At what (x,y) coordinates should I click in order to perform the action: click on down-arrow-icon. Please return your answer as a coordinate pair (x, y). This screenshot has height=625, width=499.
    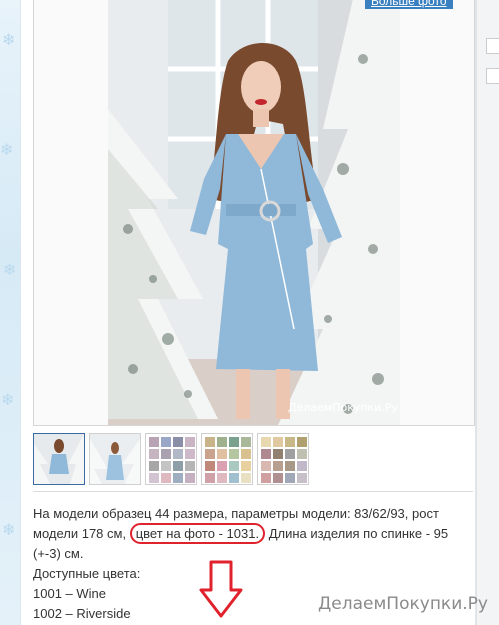
    Looking at the image, I should click on (221, 589).